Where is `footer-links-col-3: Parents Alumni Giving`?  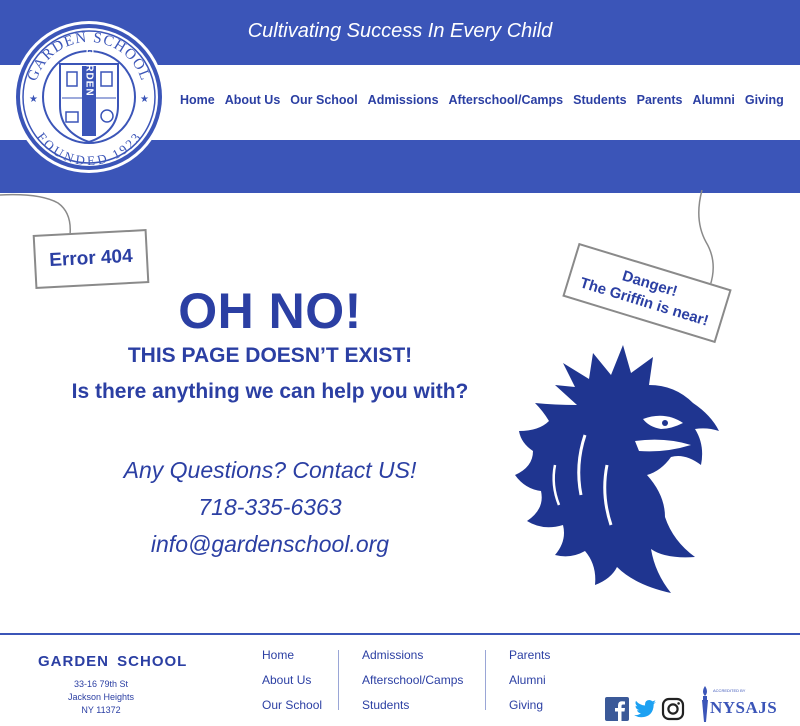
footer-links-col-3: Parents Alumni Giving is located at coordinates (529, 683).